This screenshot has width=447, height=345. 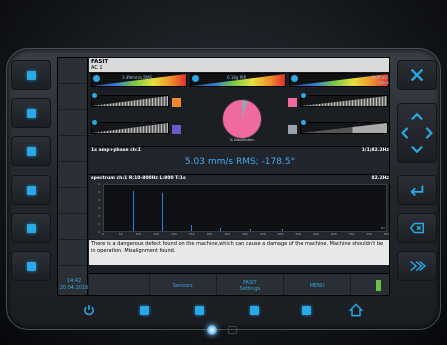 I want to click on x-tick-label: 650, so click(x=333, y=234).